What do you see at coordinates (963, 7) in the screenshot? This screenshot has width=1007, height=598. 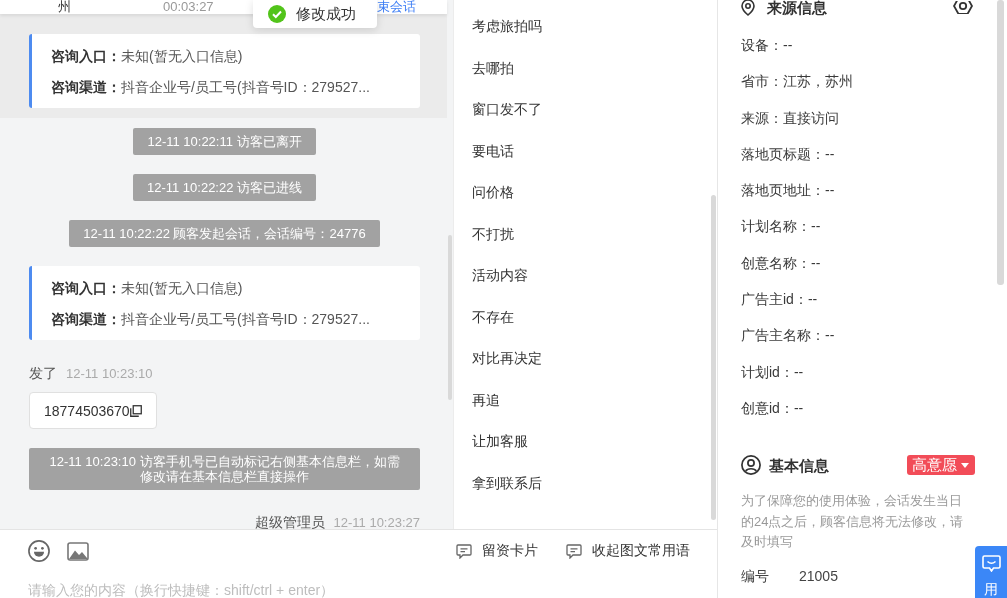 I see `settings-icon` at bounding box center [963, 7].